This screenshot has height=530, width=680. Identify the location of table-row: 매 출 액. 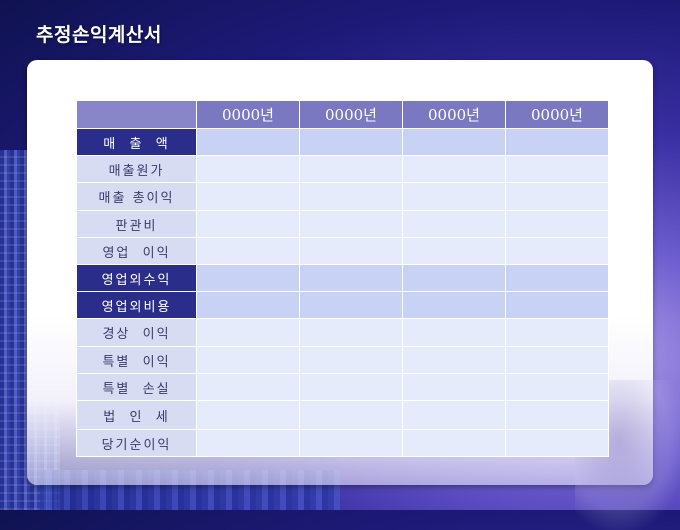
(342, 142).